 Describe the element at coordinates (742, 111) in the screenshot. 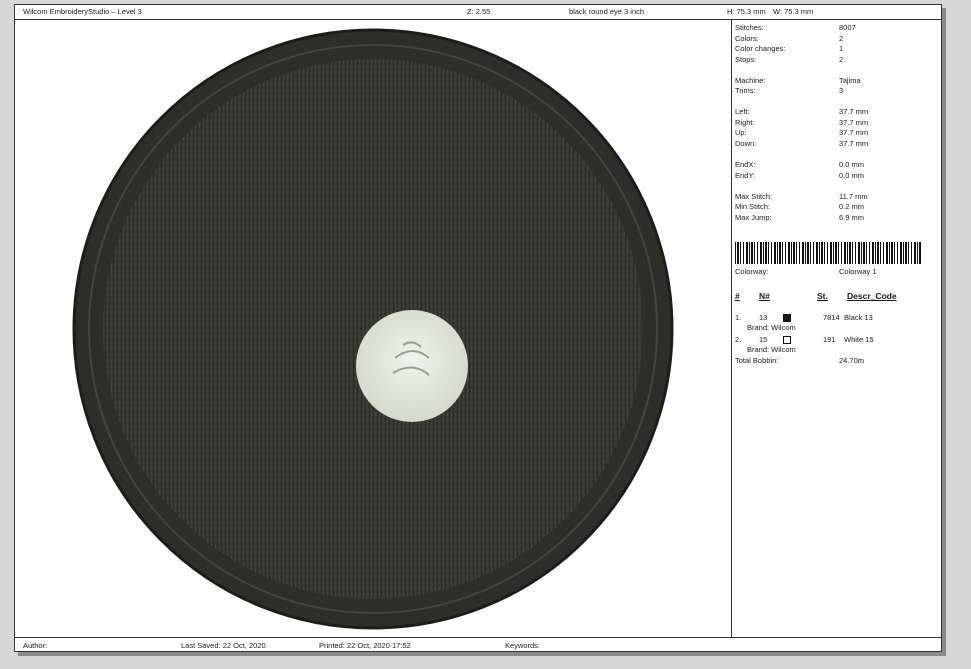

I see `stat-label: Left:` at that location.